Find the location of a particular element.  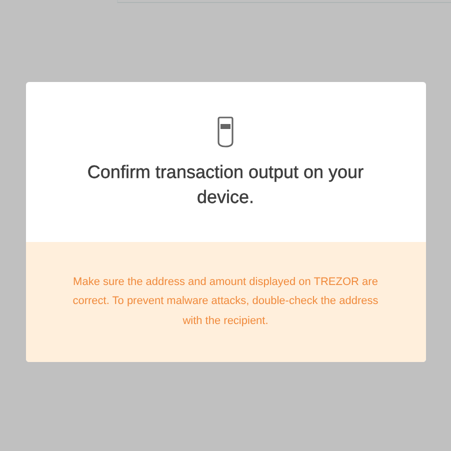

warning-message: Make sure the address and amount displayed on TREZOR are correct. To prevent malware attacks, double-check the address with the recipient. is located at coordinates (226, 301).